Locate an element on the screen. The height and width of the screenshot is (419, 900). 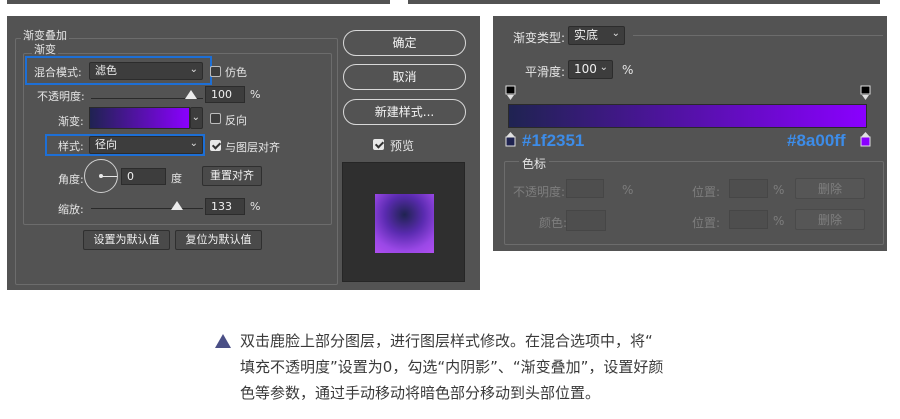
color-stop-left is located at coordinates (511, 139).